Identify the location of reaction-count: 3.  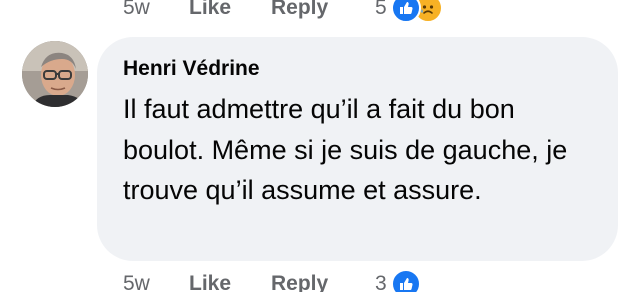
(381, 282).